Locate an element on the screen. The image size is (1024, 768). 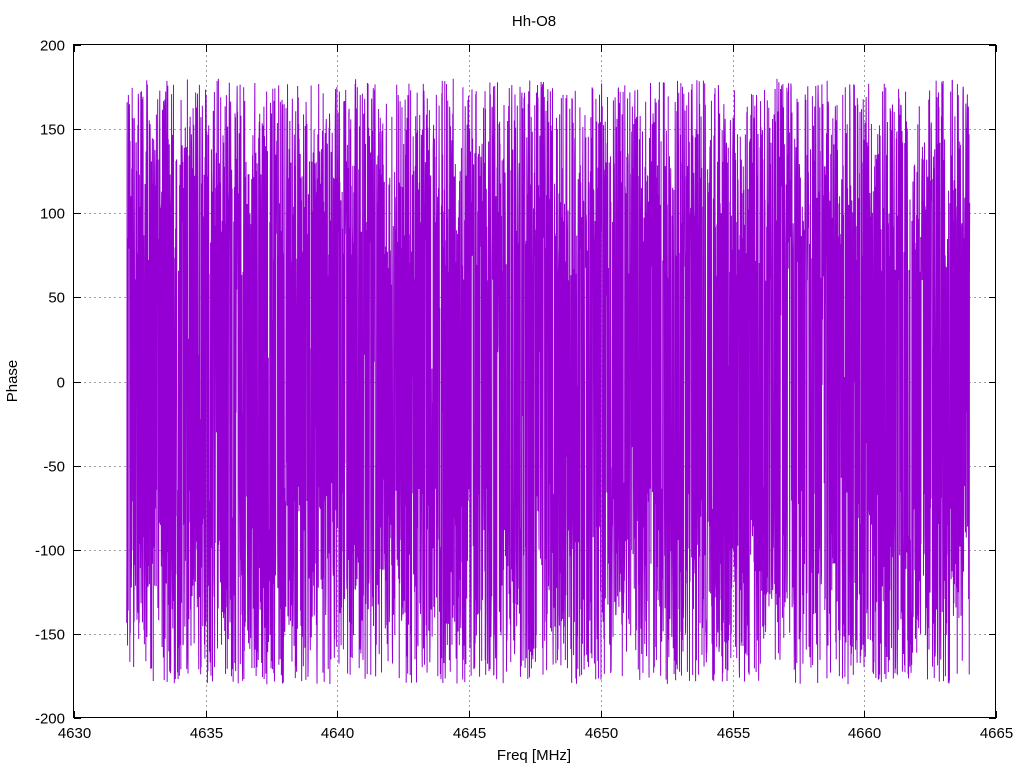
x-tick-label: 4660 is located at coordinates (864, 733).